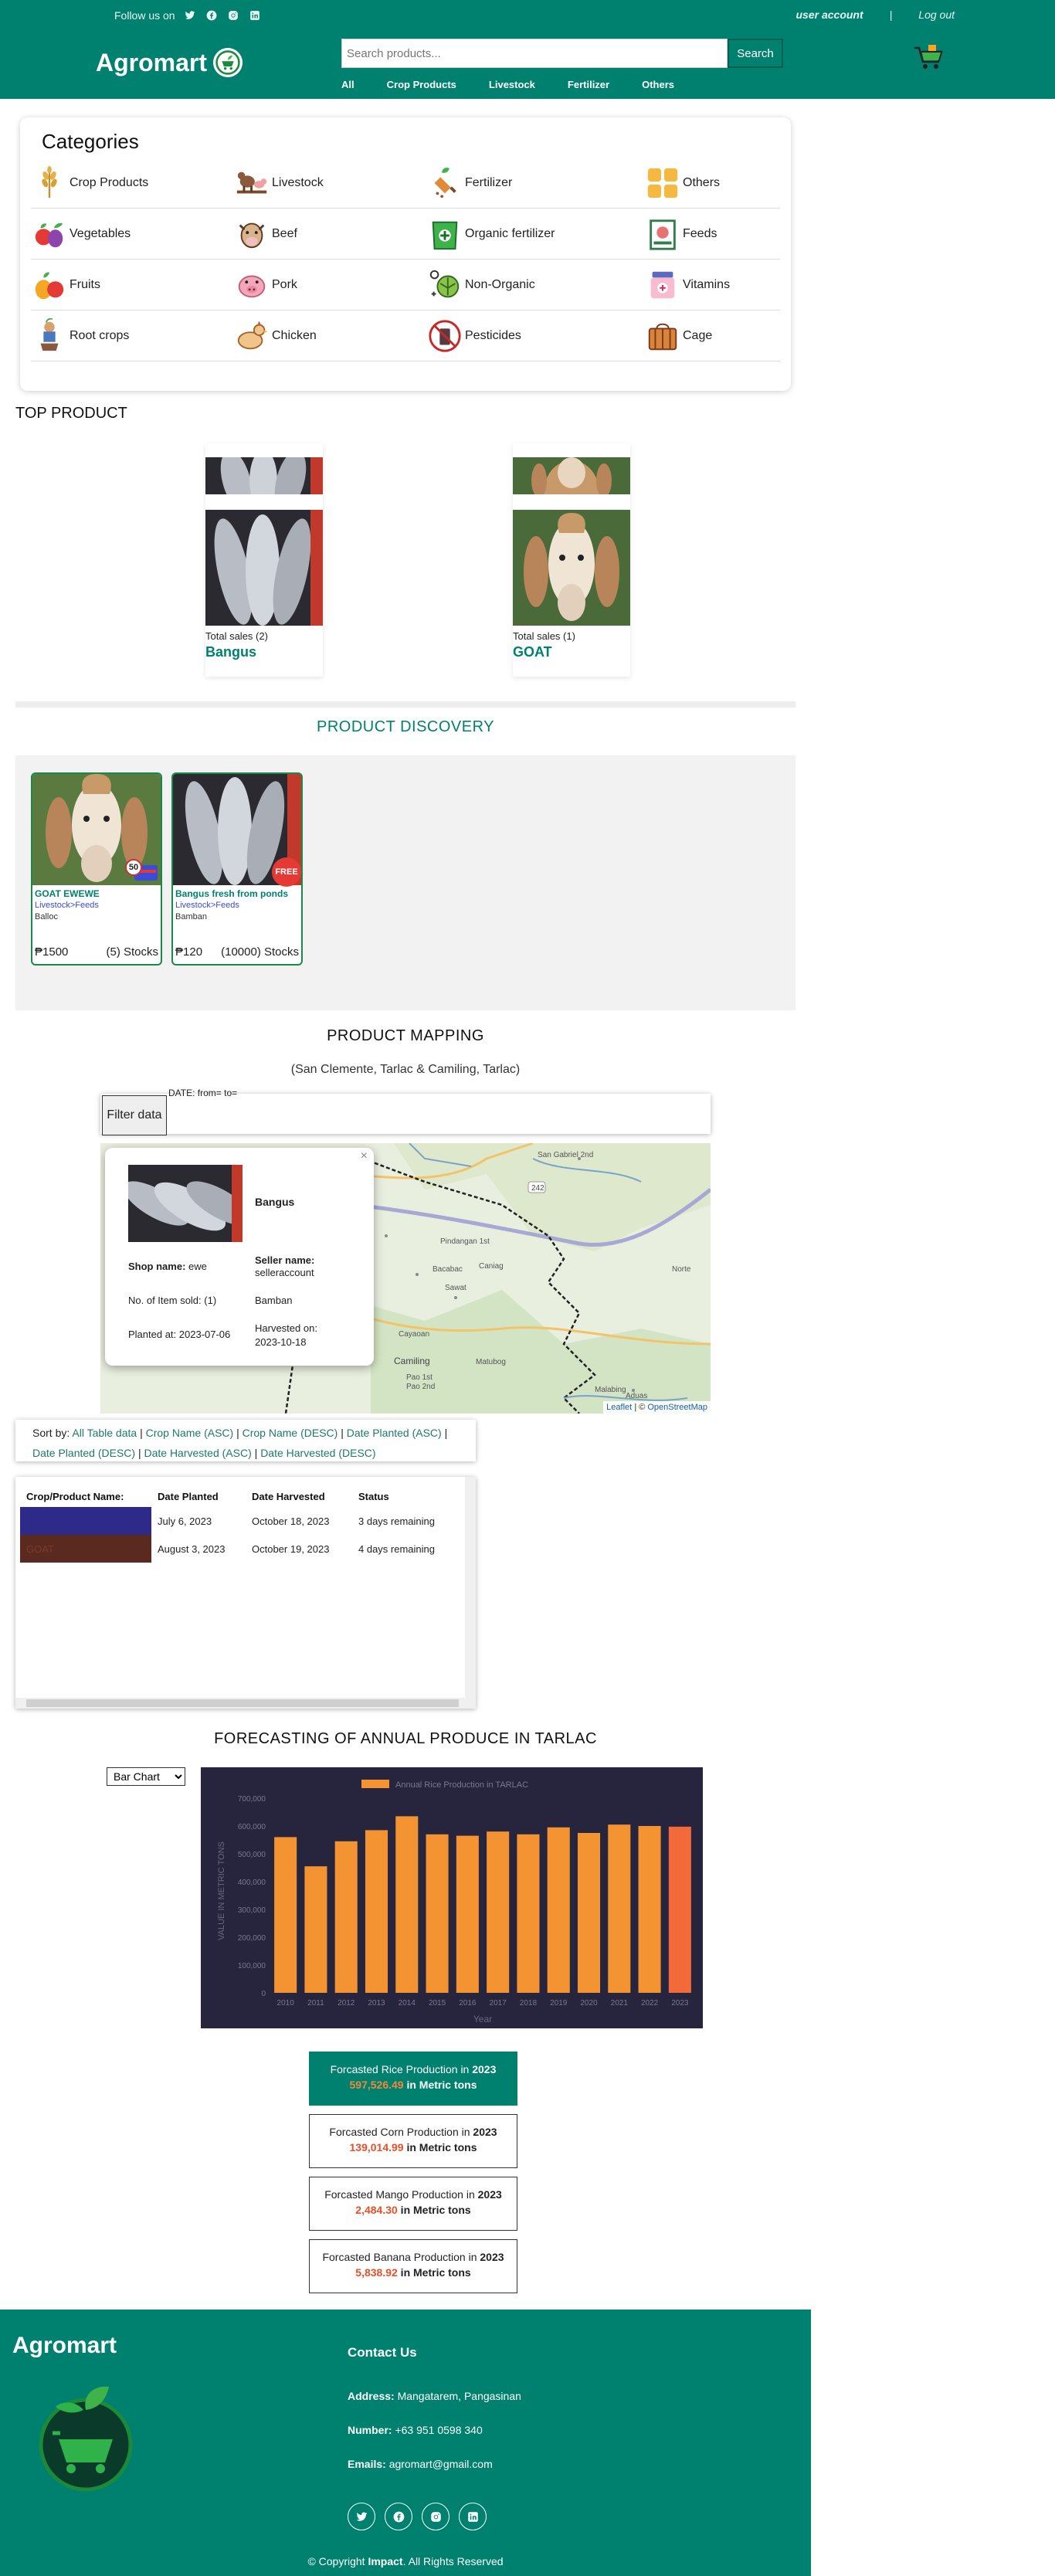  What do you see at coordinates (619, 1407) in the screenshot?
I see `leaflet-link: Leaflet` at bounding box center [619, 1407].